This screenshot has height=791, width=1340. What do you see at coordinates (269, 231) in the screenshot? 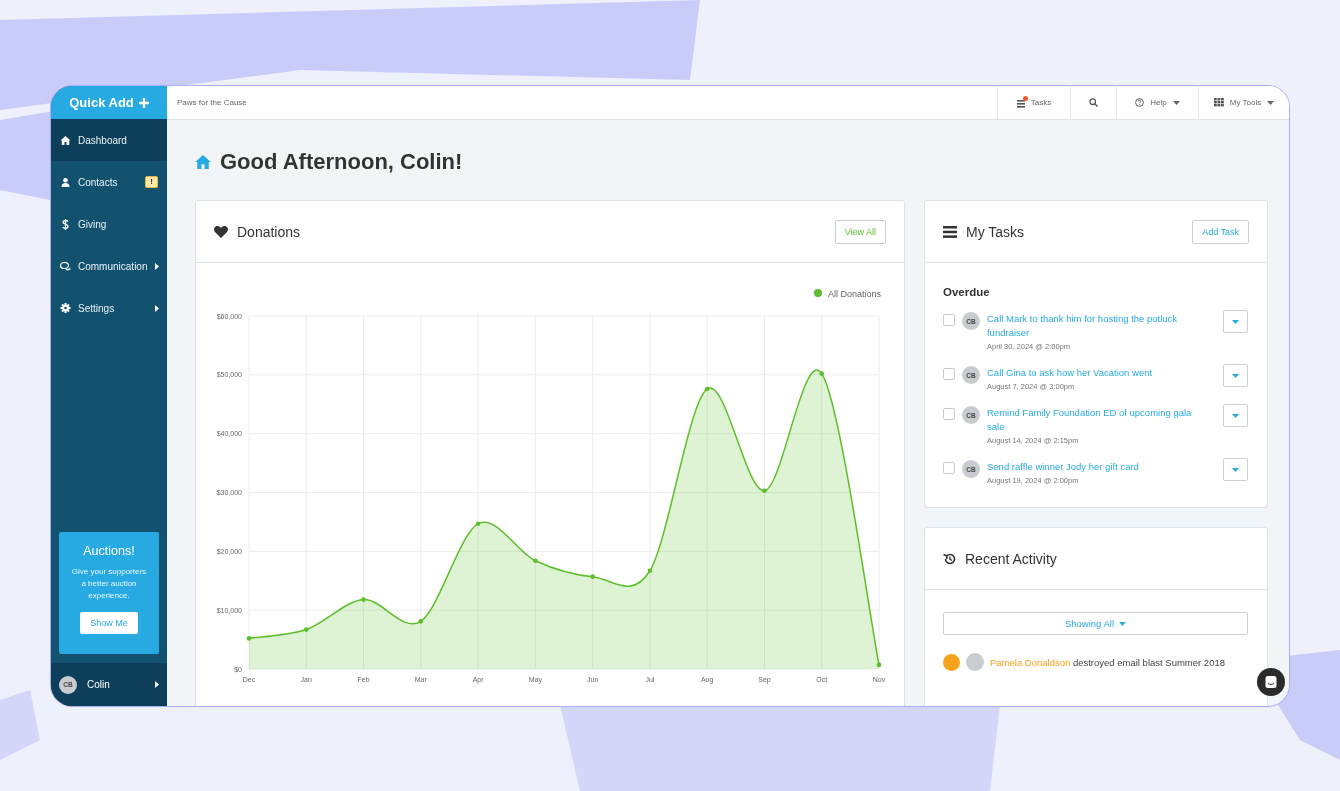
I see `card-title: Donations` at bounding box center [269, 231].